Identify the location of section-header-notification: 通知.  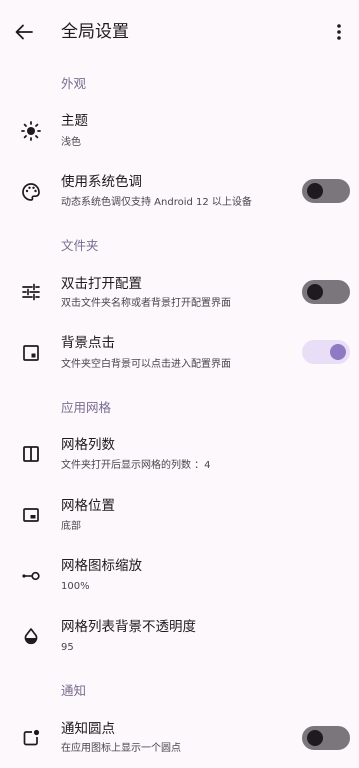
(74, 690).